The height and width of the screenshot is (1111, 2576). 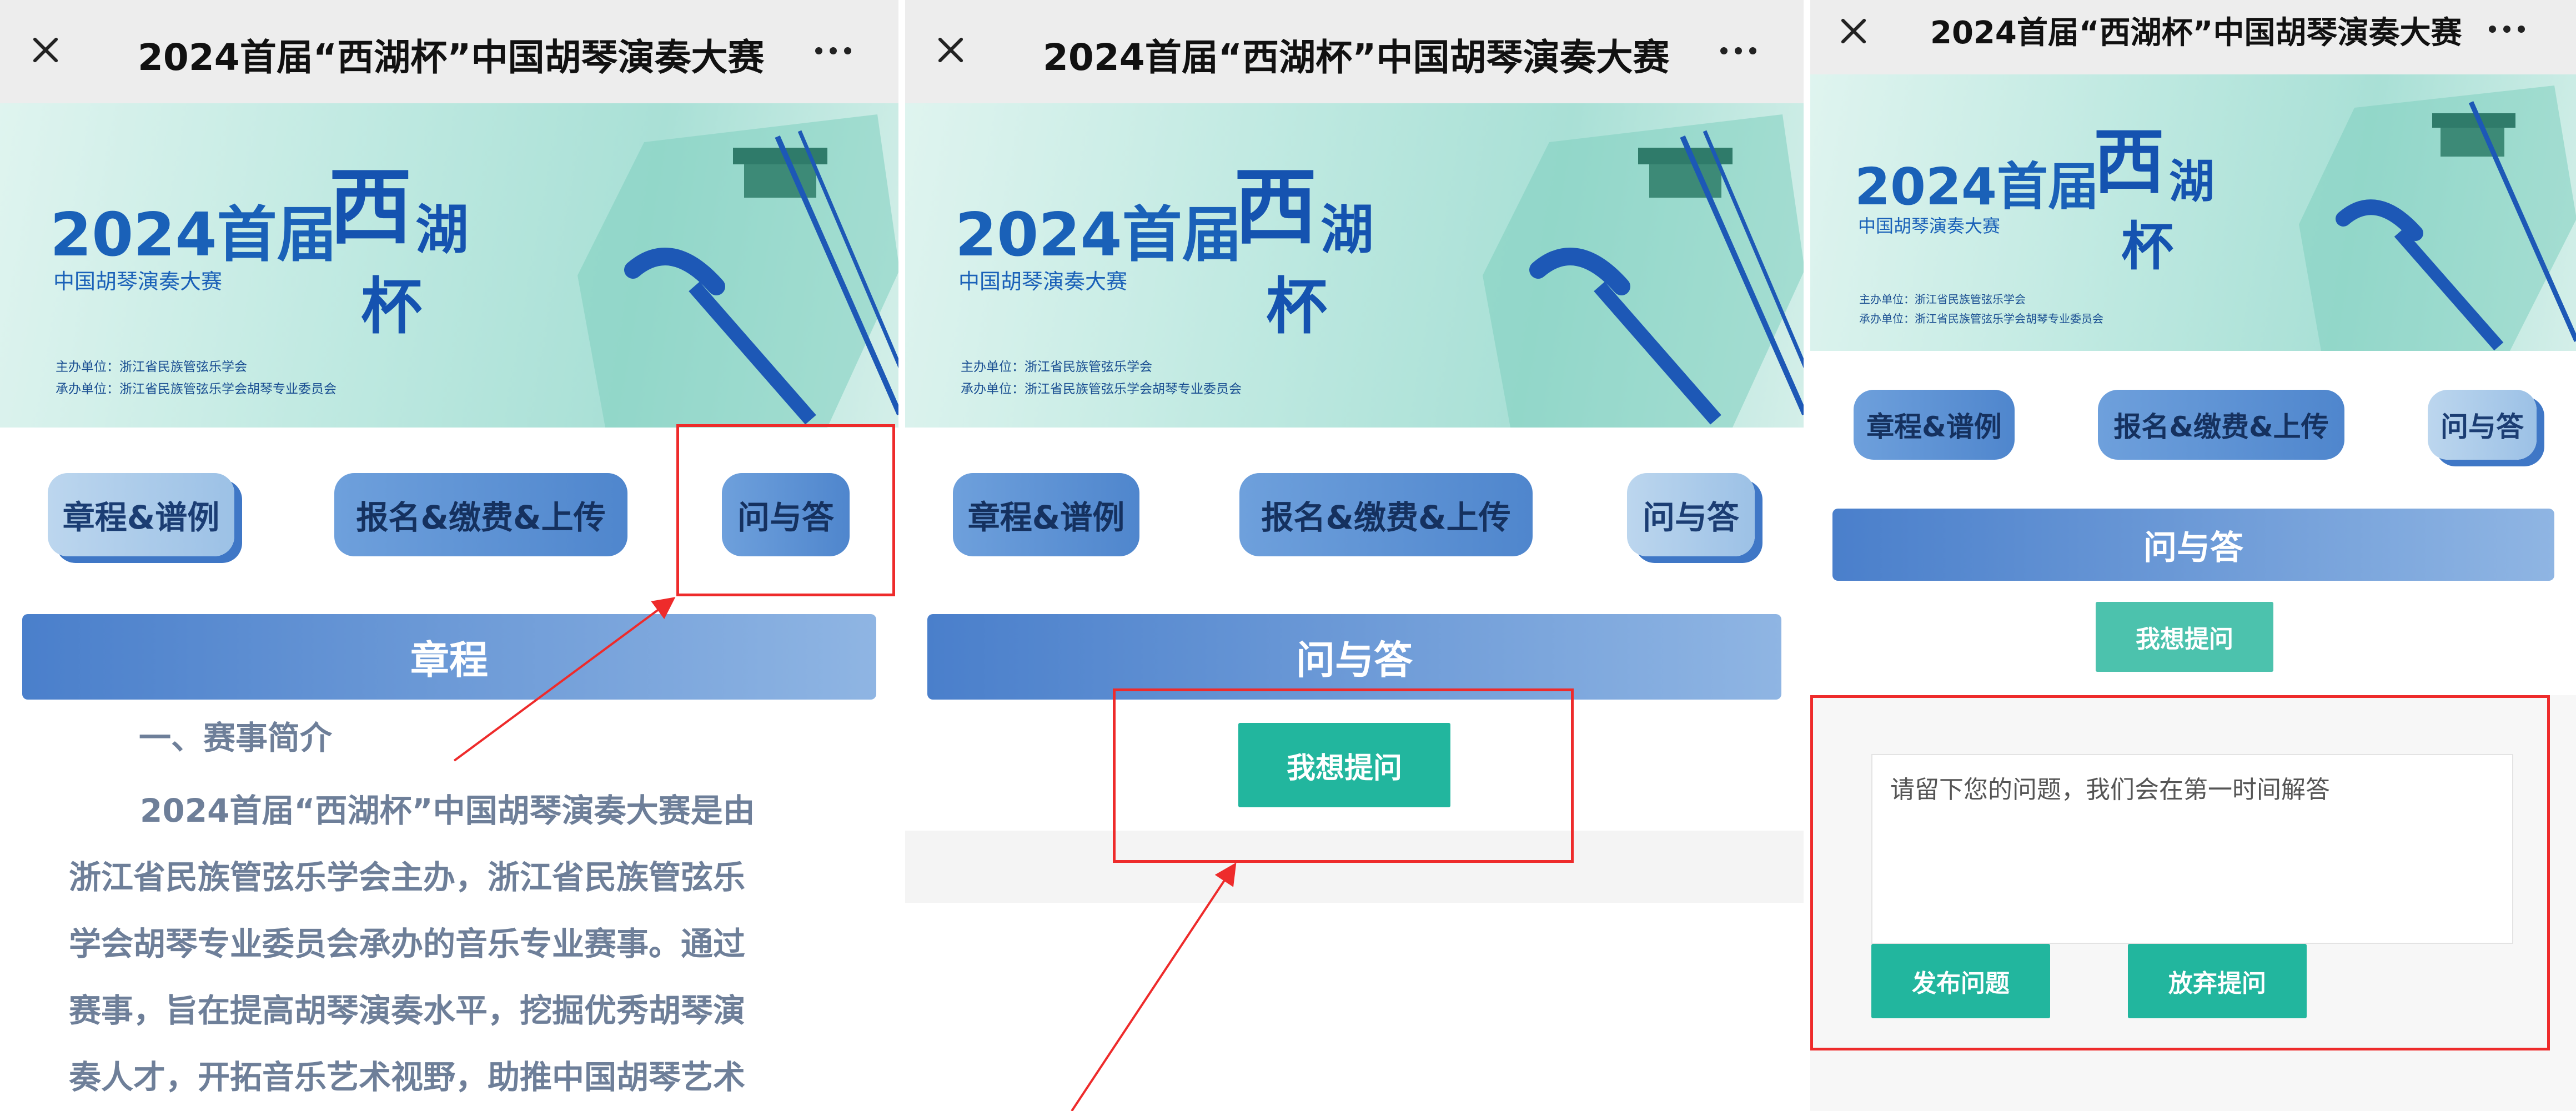 I want to click on section-title: 章程, so click(x=449, y=657).